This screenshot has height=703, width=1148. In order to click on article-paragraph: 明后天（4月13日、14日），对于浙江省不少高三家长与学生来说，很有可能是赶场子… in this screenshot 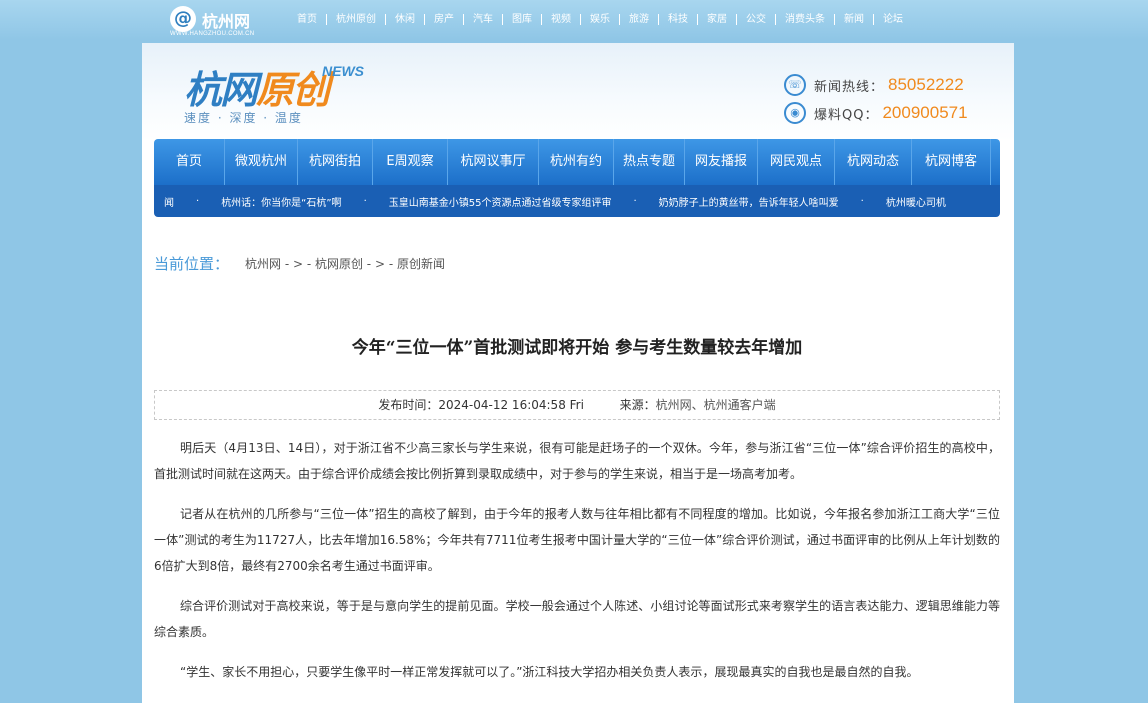, I will do `click(577, 461)`.